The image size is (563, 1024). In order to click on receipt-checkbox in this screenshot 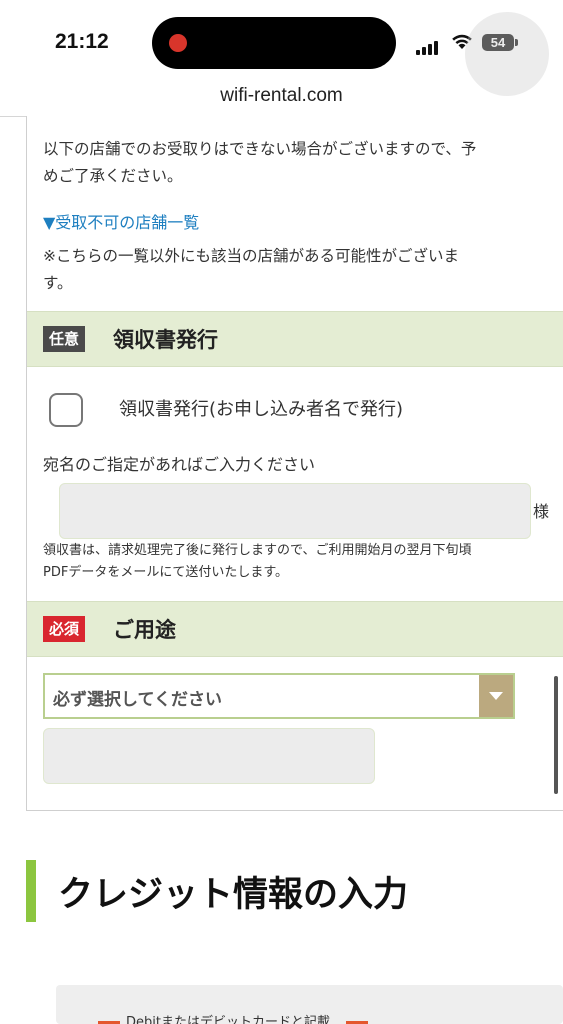, I will do `click(66, 410)`.